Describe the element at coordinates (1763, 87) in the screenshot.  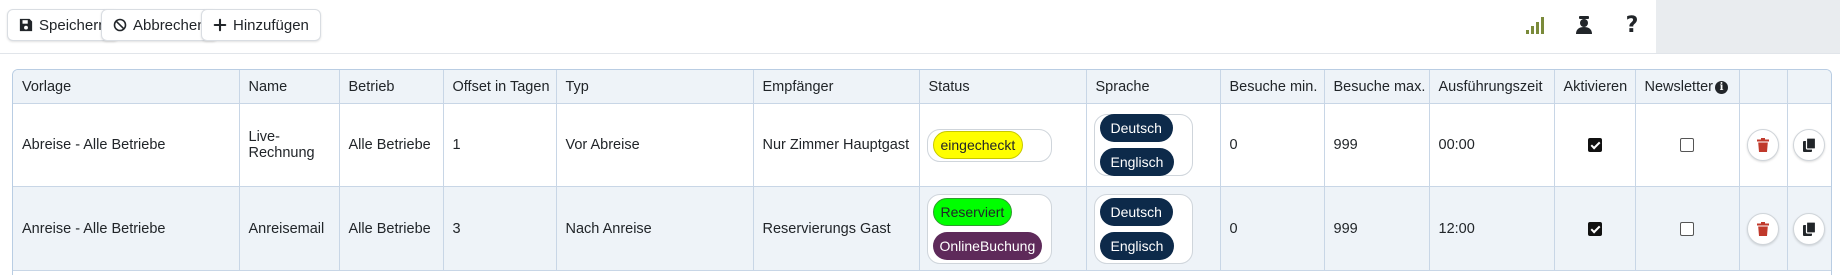
I see `header-delete-col` at that location.